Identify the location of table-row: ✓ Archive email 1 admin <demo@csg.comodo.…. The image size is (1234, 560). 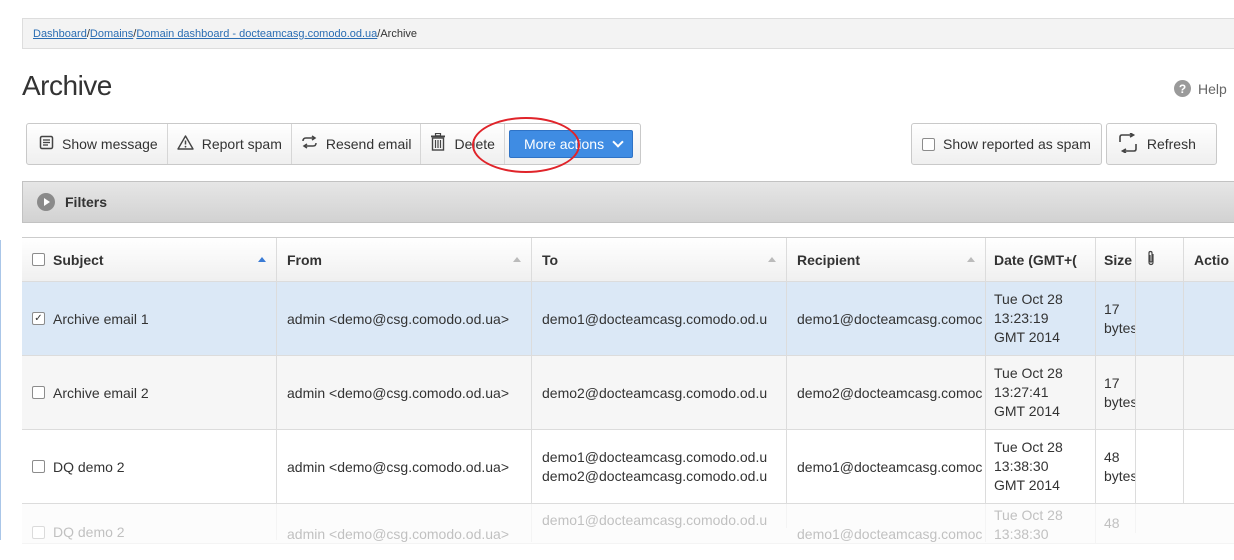
(628, 319).